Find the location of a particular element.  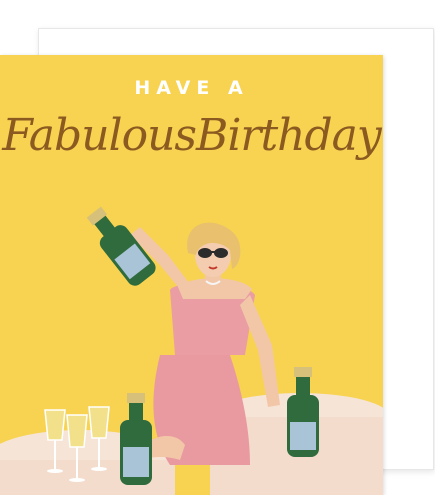

right-table-bottle is located at coordinates (303, 412).